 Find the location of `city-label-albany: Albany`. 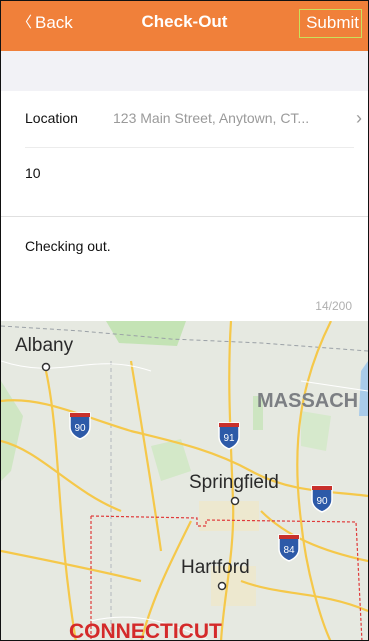

city-label-albany: Albany is located at coordinates (44, 345).